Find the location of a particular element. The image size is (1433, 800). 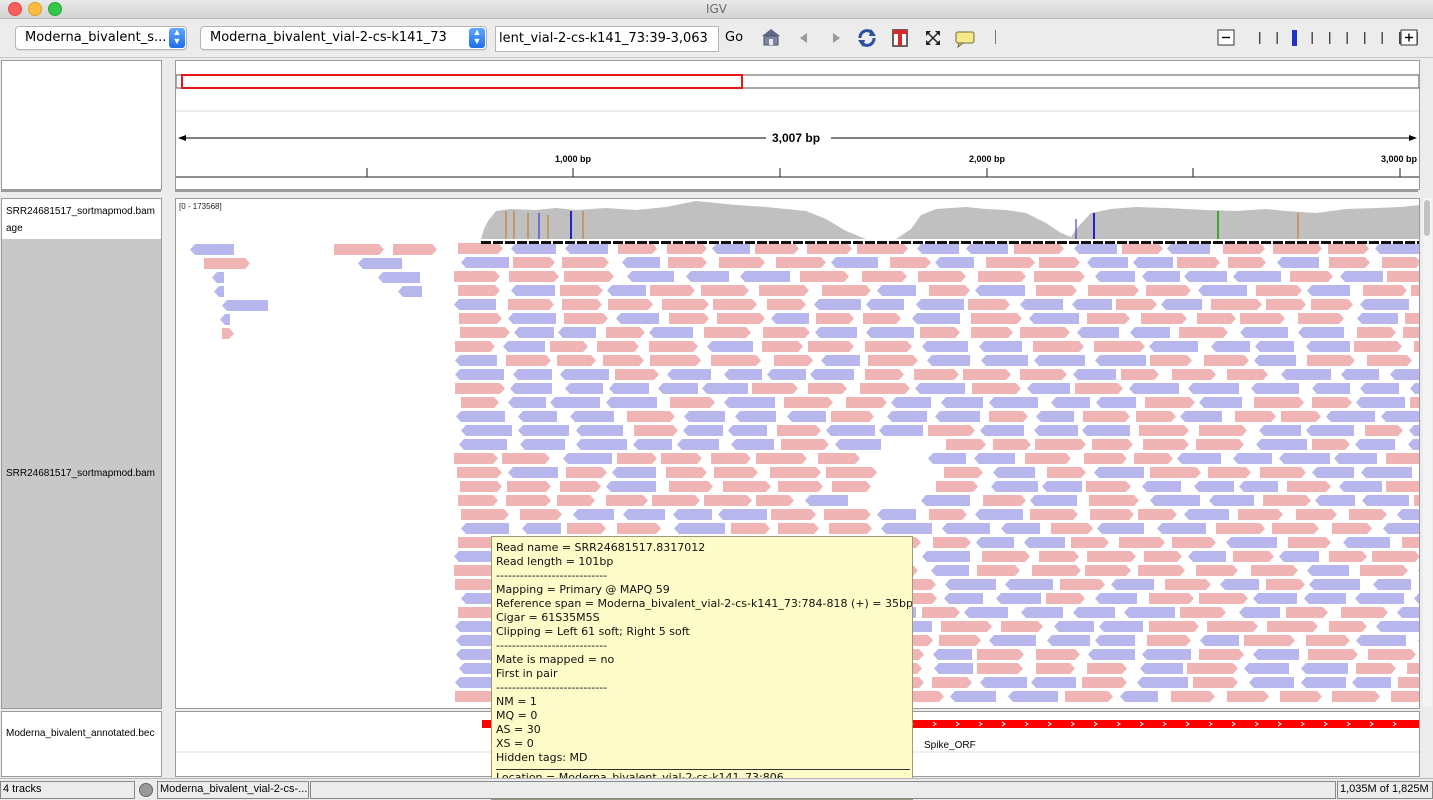

home-icon is located at coordinates (771, 37).